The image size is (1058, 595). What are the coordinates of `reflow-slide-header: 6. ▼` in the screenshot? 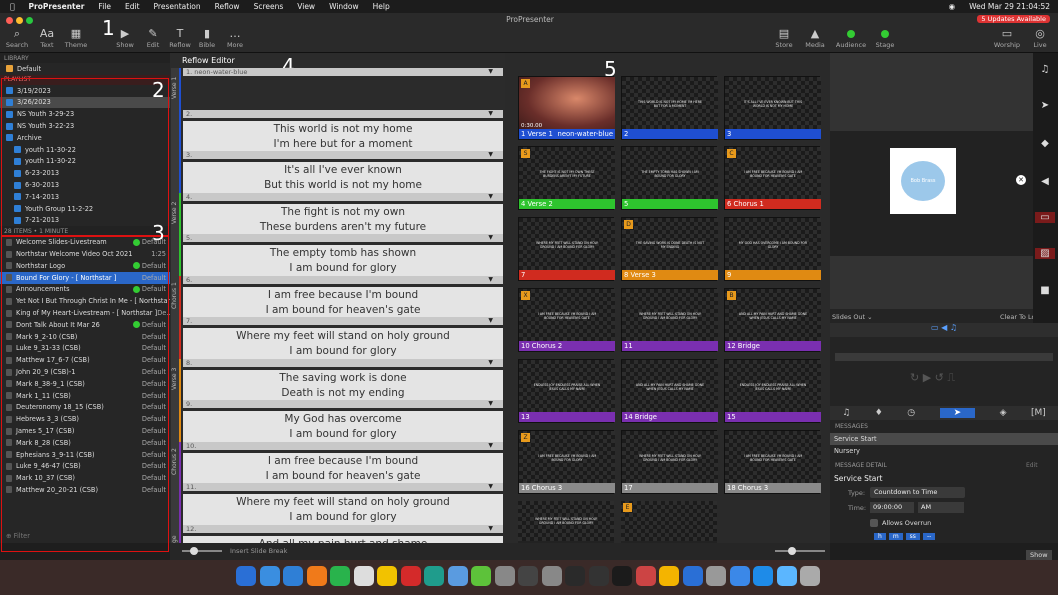 It's located at (343, 279).